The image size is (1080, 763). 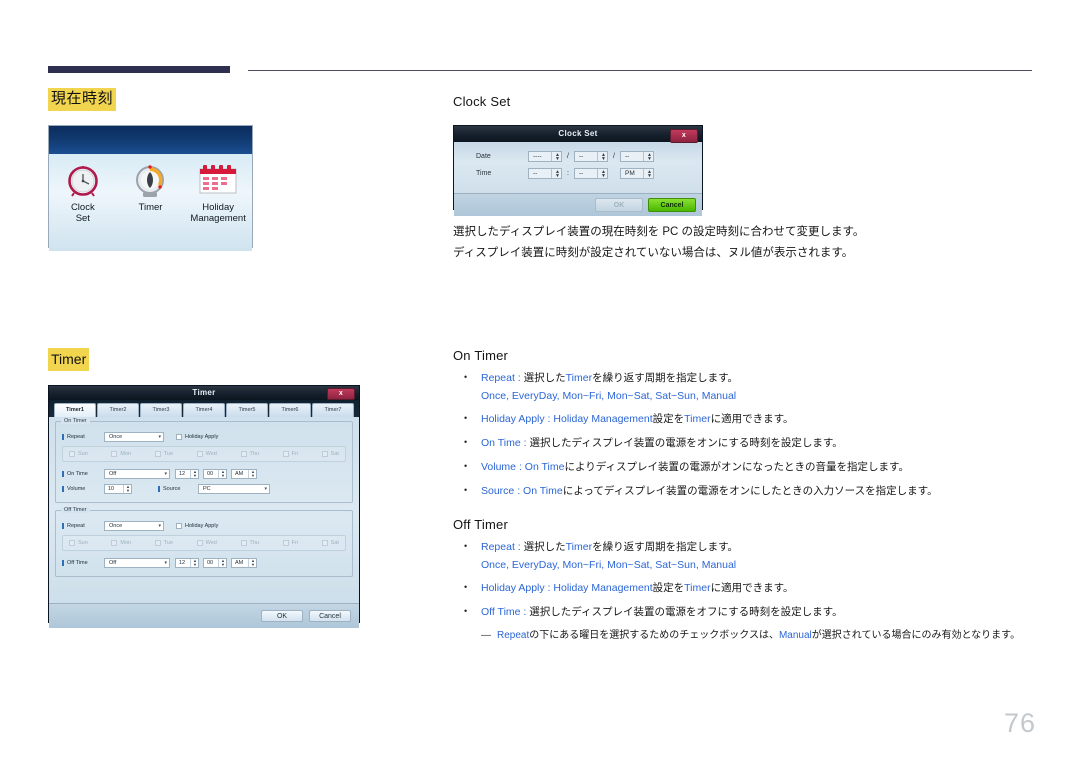 What do you see at coordinates (163, 543) in the screenshot?
I see `off-timer-day-tue: Tue` at bounding box center [163, 543].